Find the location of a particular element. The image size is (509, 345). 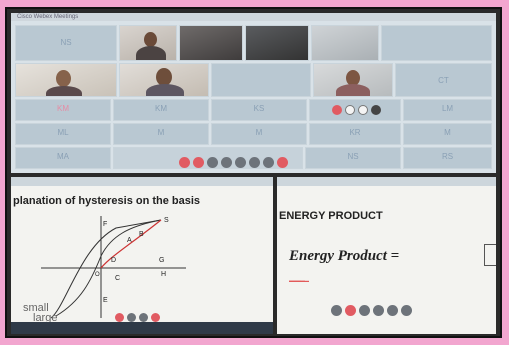

taskbar is located at coordinates (142, 328).